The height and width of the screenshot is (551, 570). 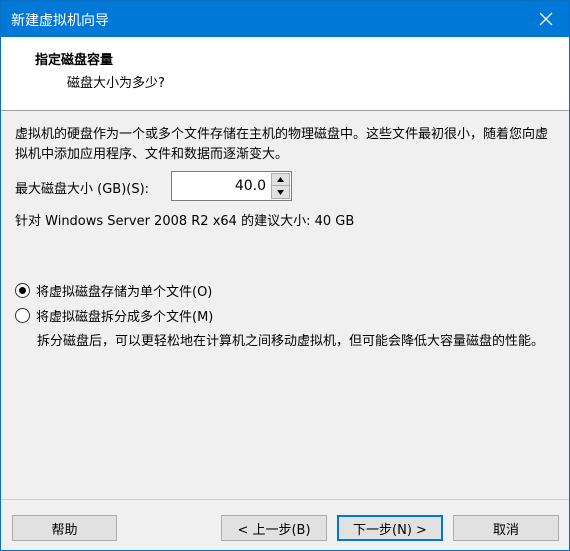 I want to click on cancel-button: 取消, so click(x=506, y=528).